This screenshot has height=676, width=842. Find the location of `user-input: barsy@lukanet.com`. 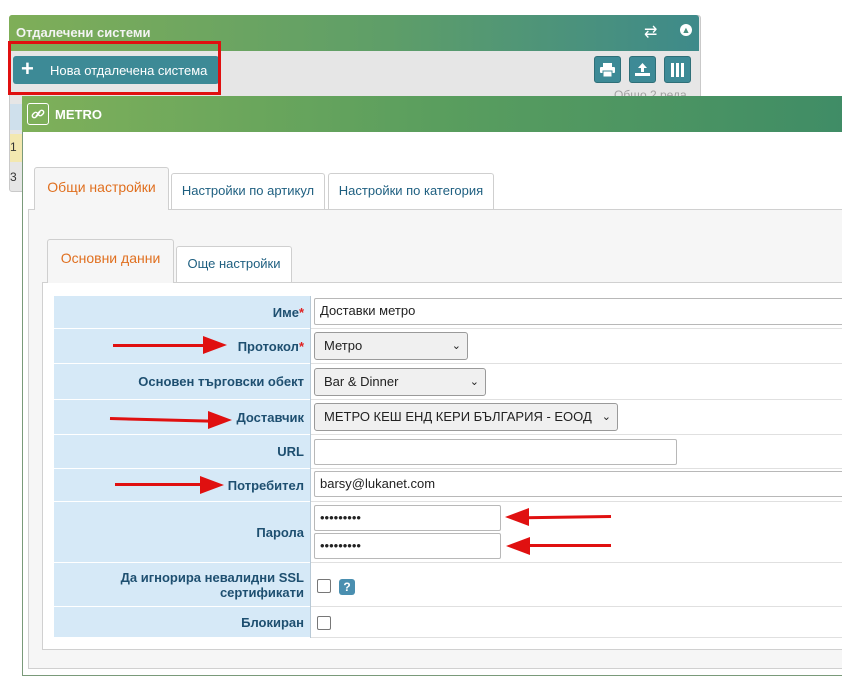

user-input: barsy@lukanet.com is located at coordinates (578, 484).